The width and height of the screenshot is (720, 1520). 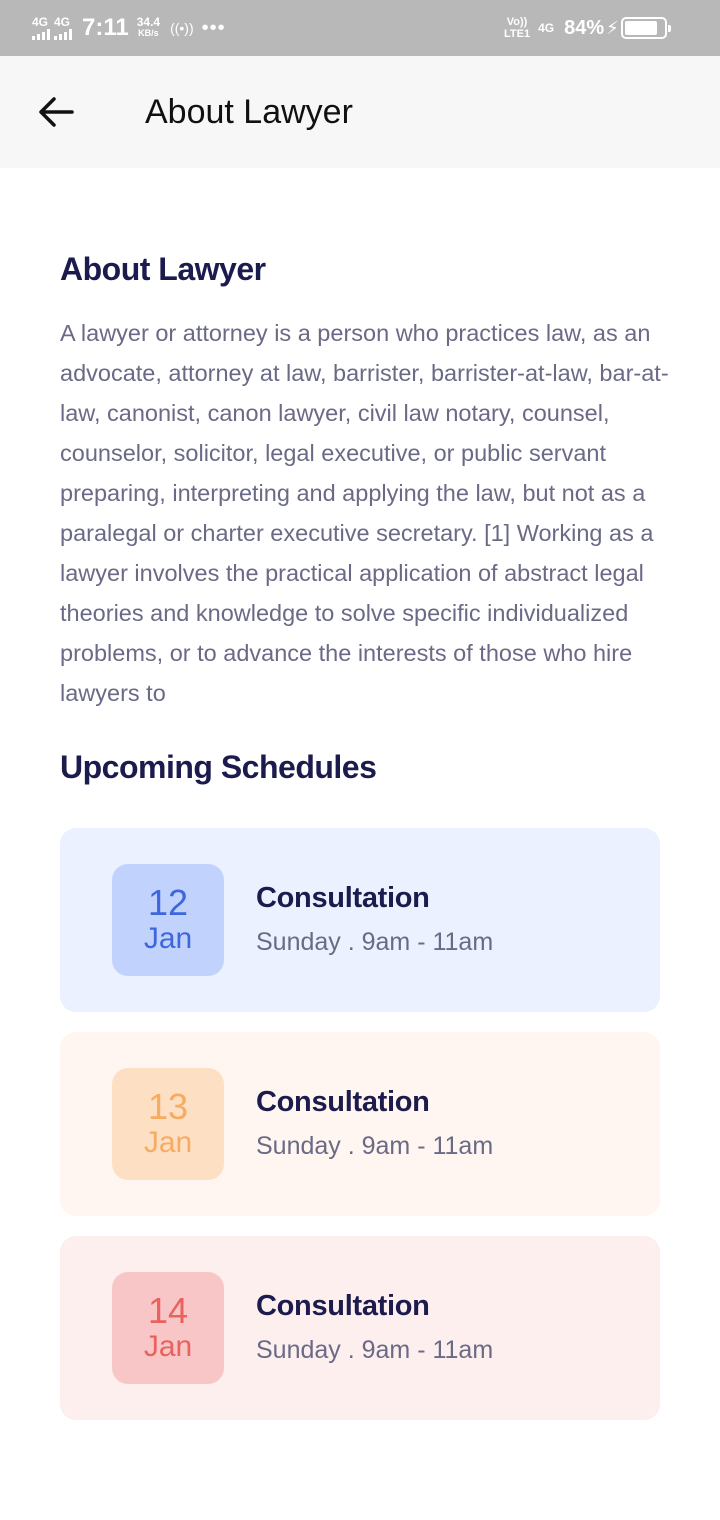 I want to click on status-left: 4G 4G 7:11 34.4 KB/s ((•)) •••, so click(x=129, y=28).